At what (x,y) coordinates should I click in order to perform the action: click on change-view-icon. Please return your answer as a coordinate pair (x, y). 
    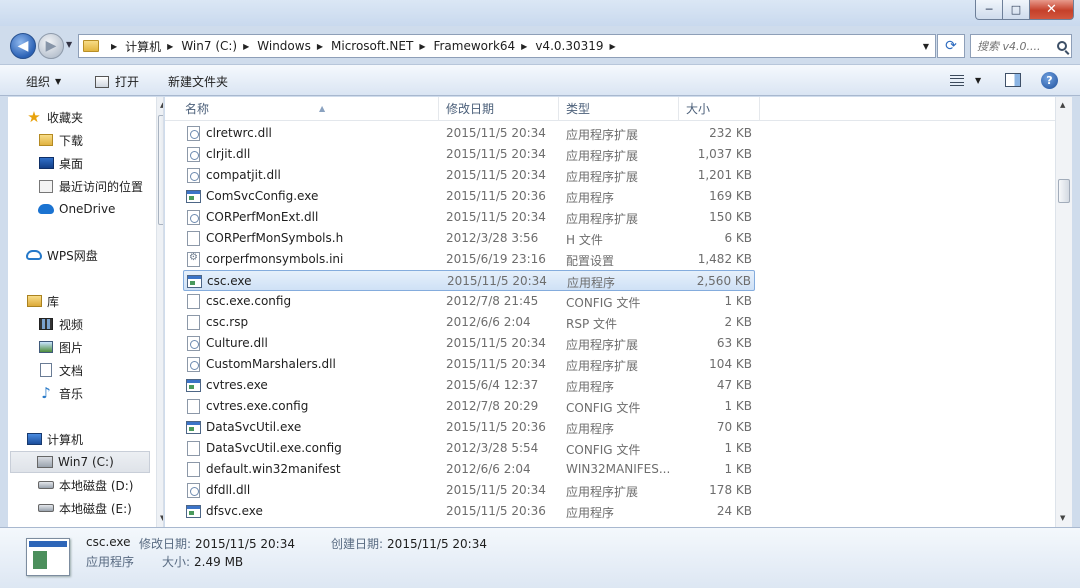
    Looking at the image, I should click on (957, 80).